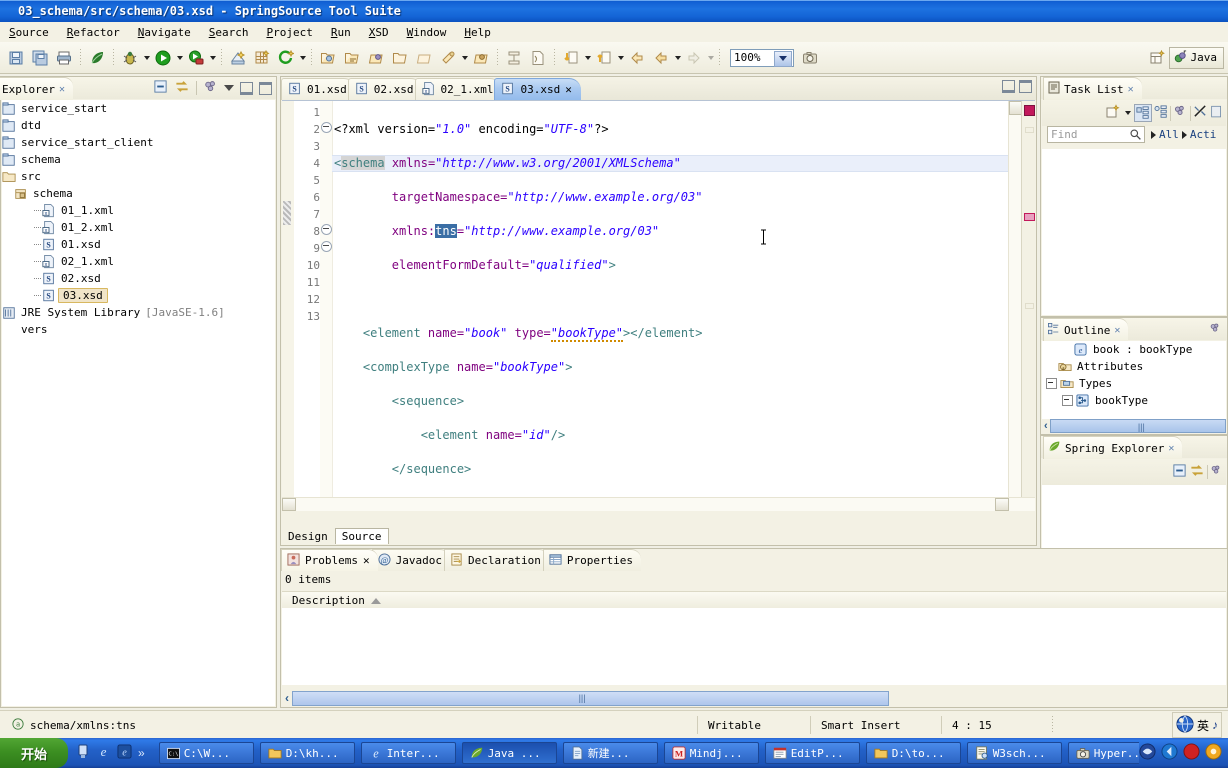 This screenshot has height=768, width=1228. I want to click on categorized-presentation-icon, so click(1143, 113).